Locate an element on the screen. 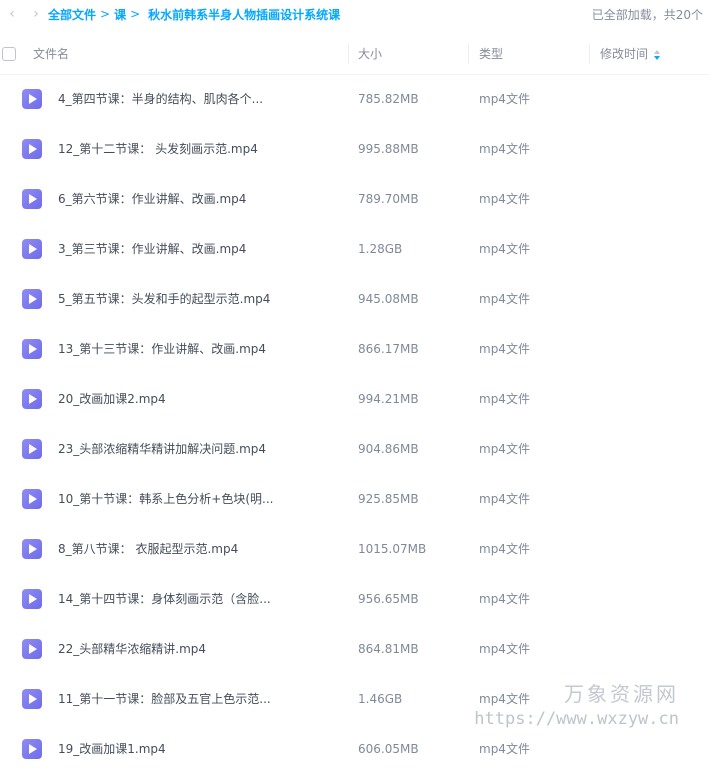 Image resolution: width=709 pixels, height=774 pixels. file-row: 3_第三节课：作业讲解、改画.mp4 1.28GB mp4文件 is located at coordinates (354, 249).